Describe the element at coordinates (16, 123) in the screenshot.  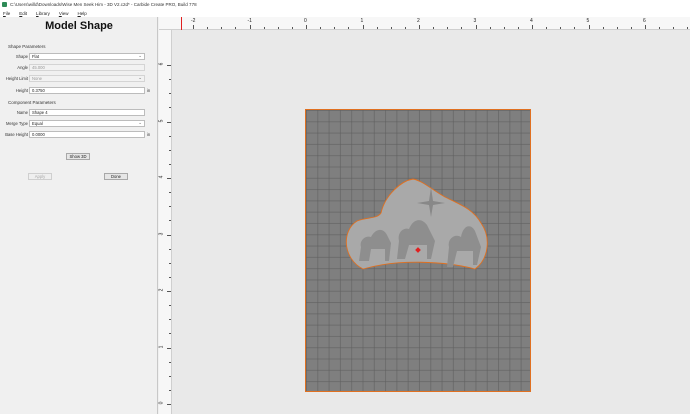
I see `merge-type-label: Merge Type` at that location.